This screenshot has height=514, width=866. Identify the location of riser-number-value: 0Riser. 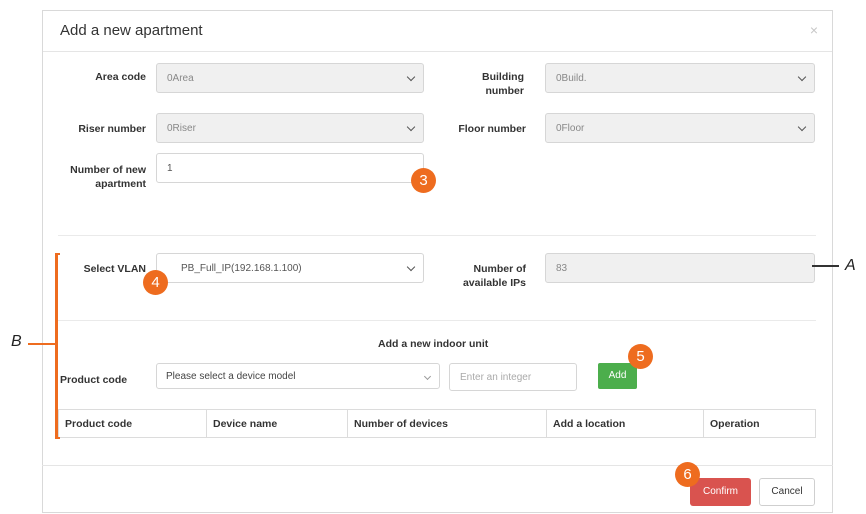
(181, 128).